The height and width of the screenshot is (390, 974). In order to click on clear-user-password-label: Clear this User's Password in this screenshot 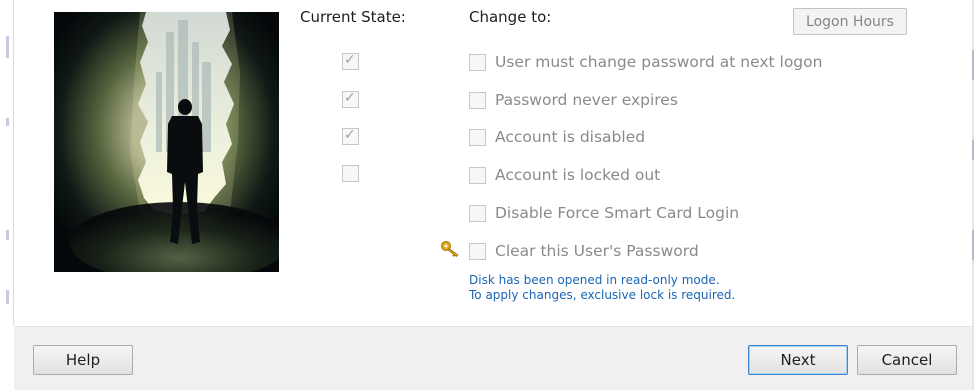, I will do `click(597, 251)`.